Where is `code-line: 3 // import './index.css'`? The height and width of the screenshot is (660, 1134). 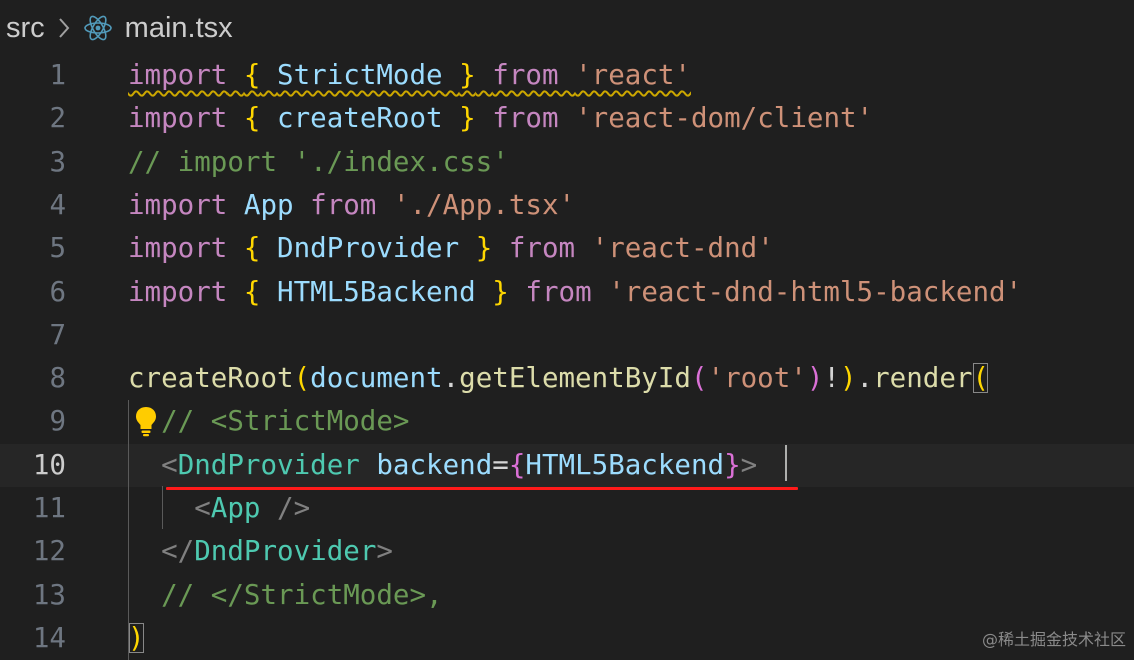 code-line: 3 // import './index.css' is located at coordinates (567, 162).